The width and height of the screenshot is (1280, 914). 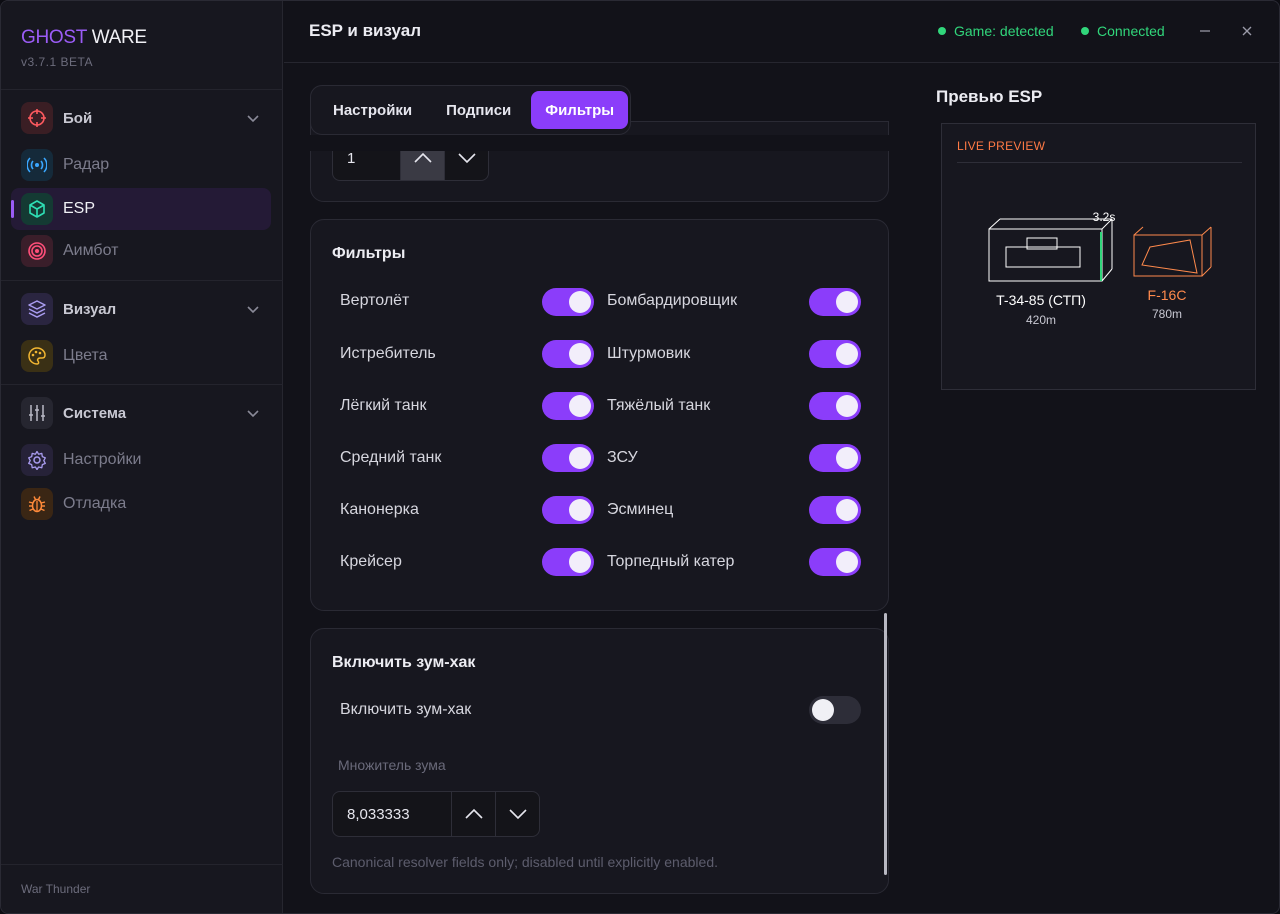 I want to click on palette-icon, so click(x=37, y=356).